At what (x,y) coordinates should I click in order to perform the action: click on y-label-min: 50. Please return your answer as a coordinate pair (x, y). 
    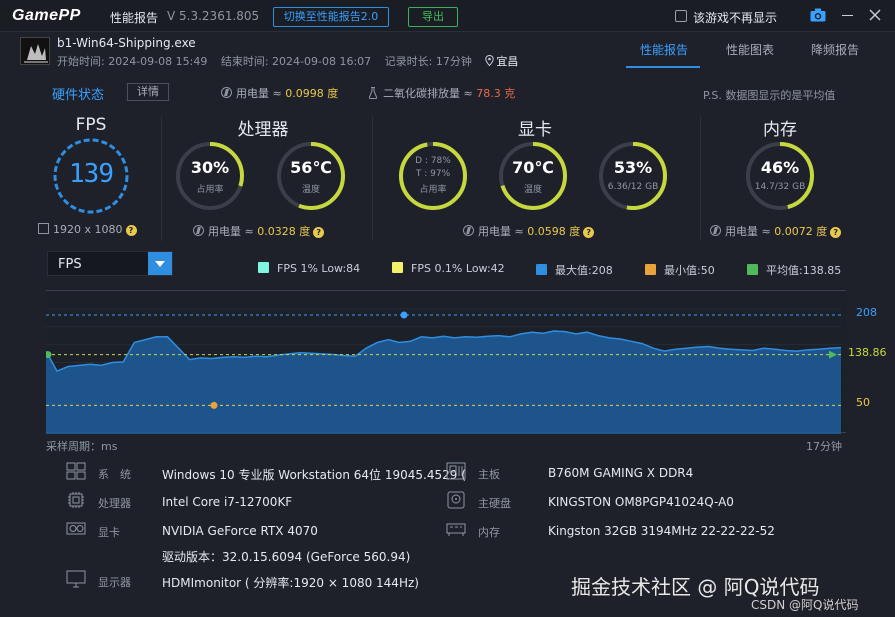
    Looking at the image, I should click on (863, 402).